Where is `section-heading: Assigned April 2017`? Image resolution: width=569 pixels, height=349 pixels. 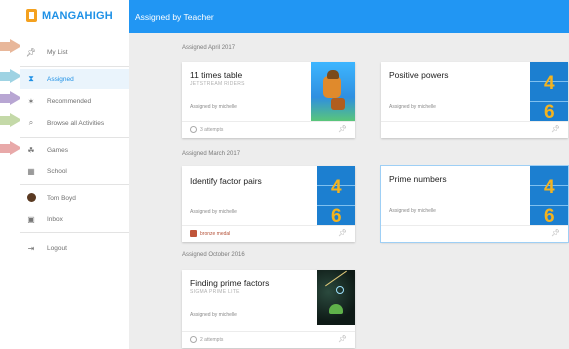
section-heading: Assigned April 2017 is located at coordinates (209, 48).